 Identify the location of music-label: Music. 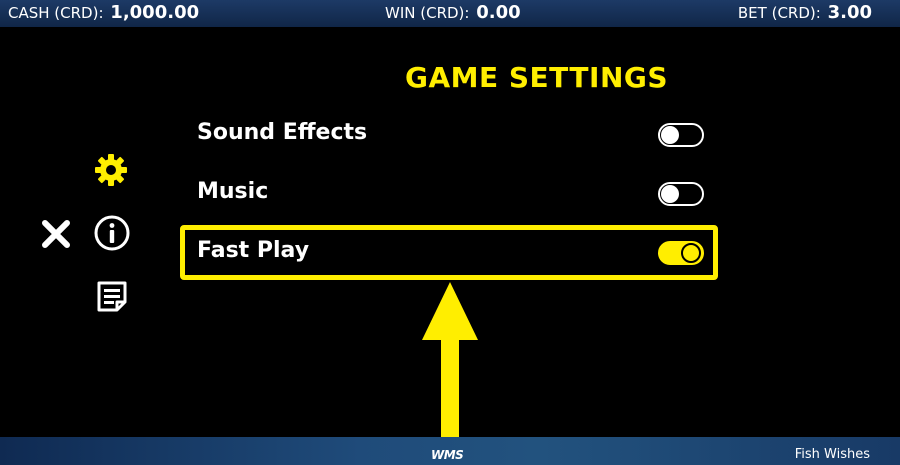
(233, 191).